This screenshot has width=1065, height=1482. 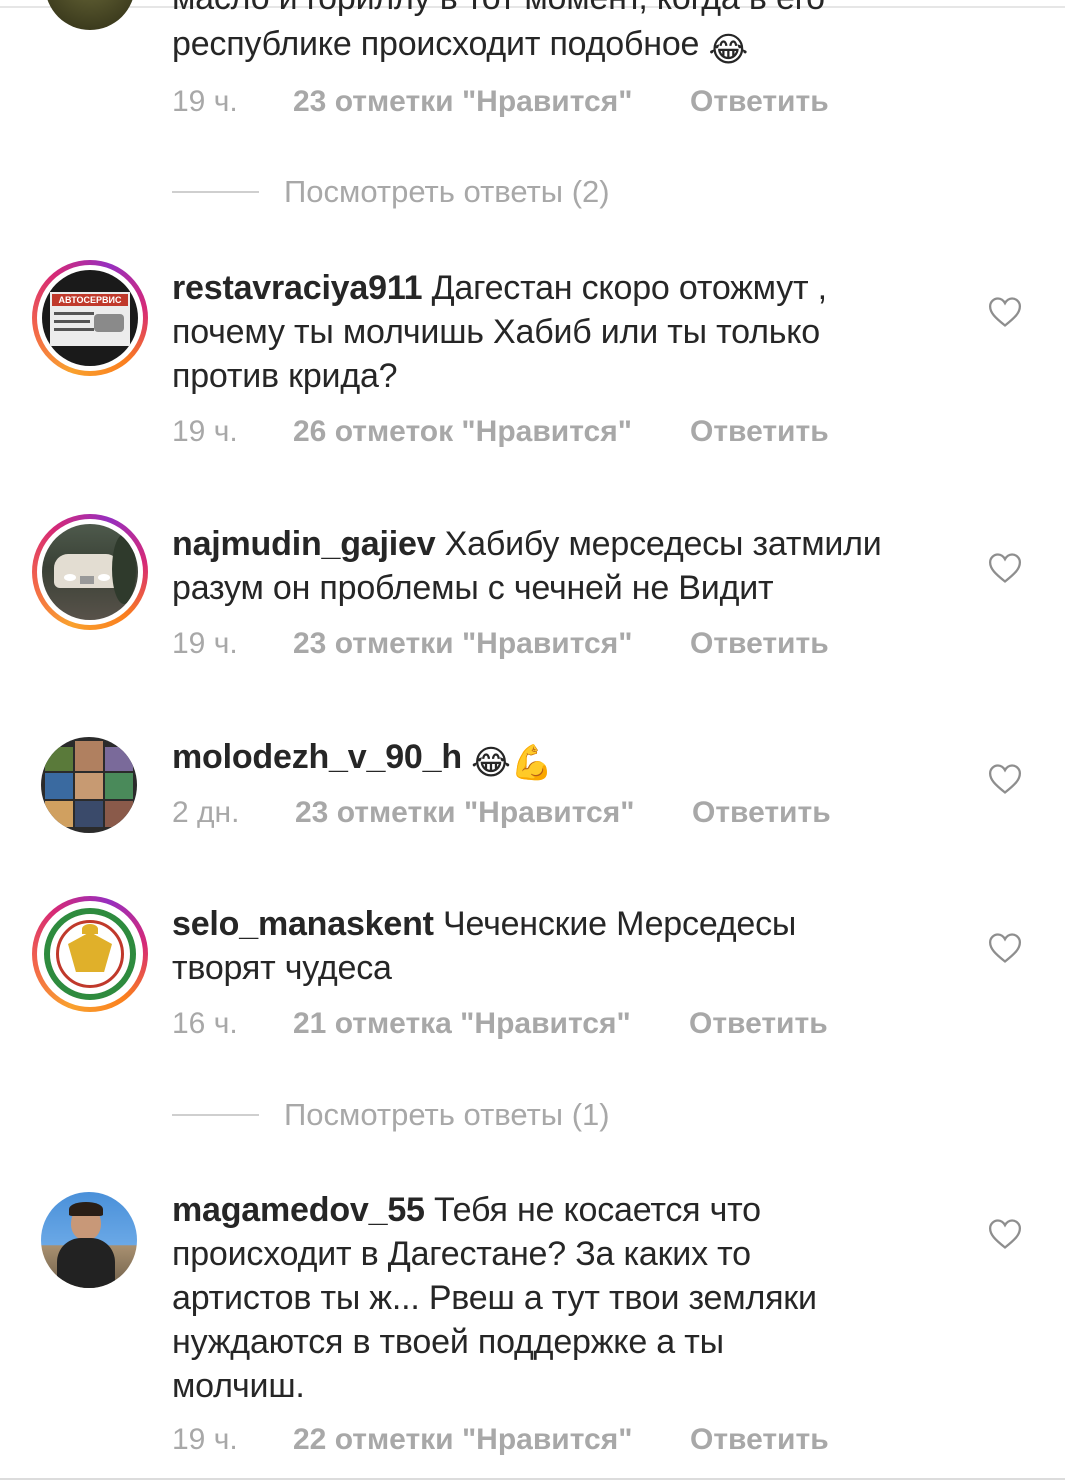 I want to click on comment-username: najmudin_gajiev, so click(x=304, y=544).